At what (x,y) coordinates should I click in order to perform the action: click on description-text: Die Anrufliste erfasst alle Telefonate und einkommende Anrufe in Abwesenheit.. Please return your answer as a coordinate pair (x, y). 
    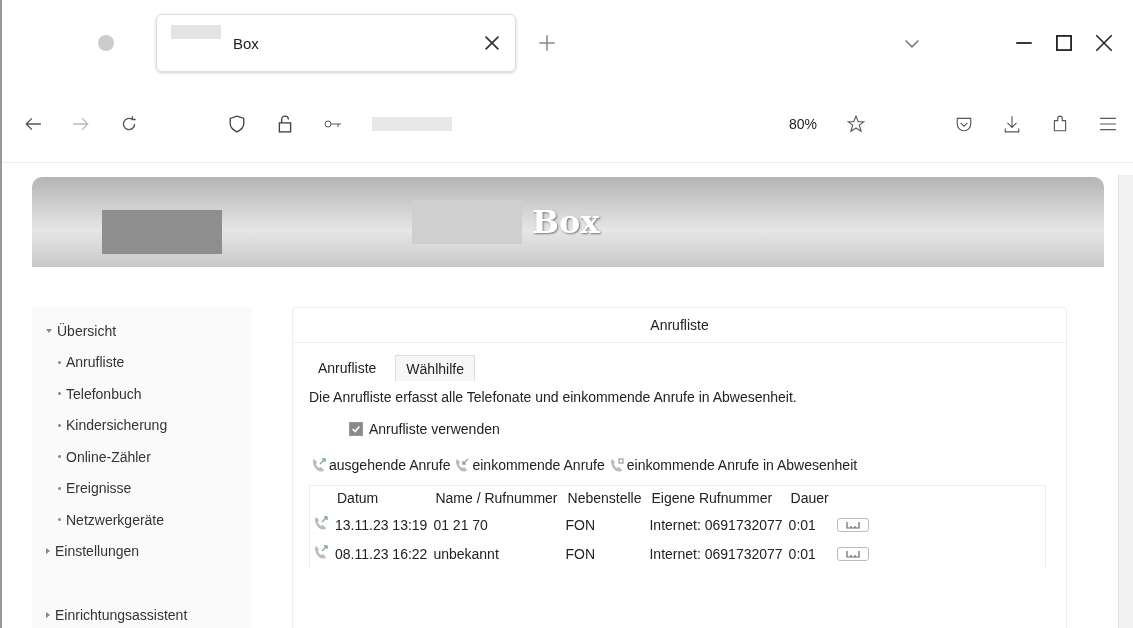
    Looking at the image, I should click on (553, 397).